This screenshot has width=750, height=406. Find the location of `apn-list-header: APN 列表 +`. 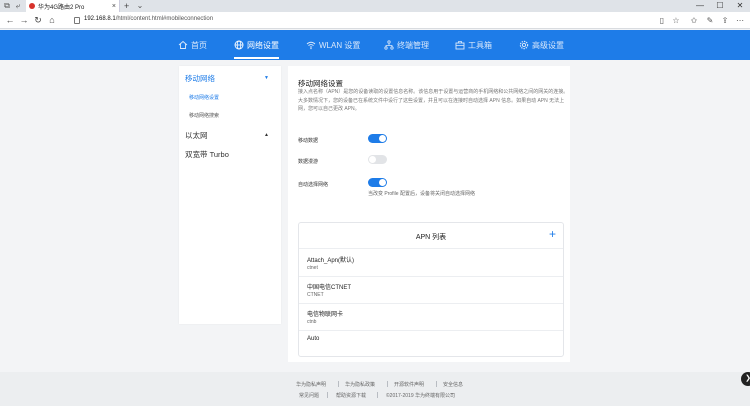

apn-list-header: APN 列表 + is located at coordinates (431, 236).